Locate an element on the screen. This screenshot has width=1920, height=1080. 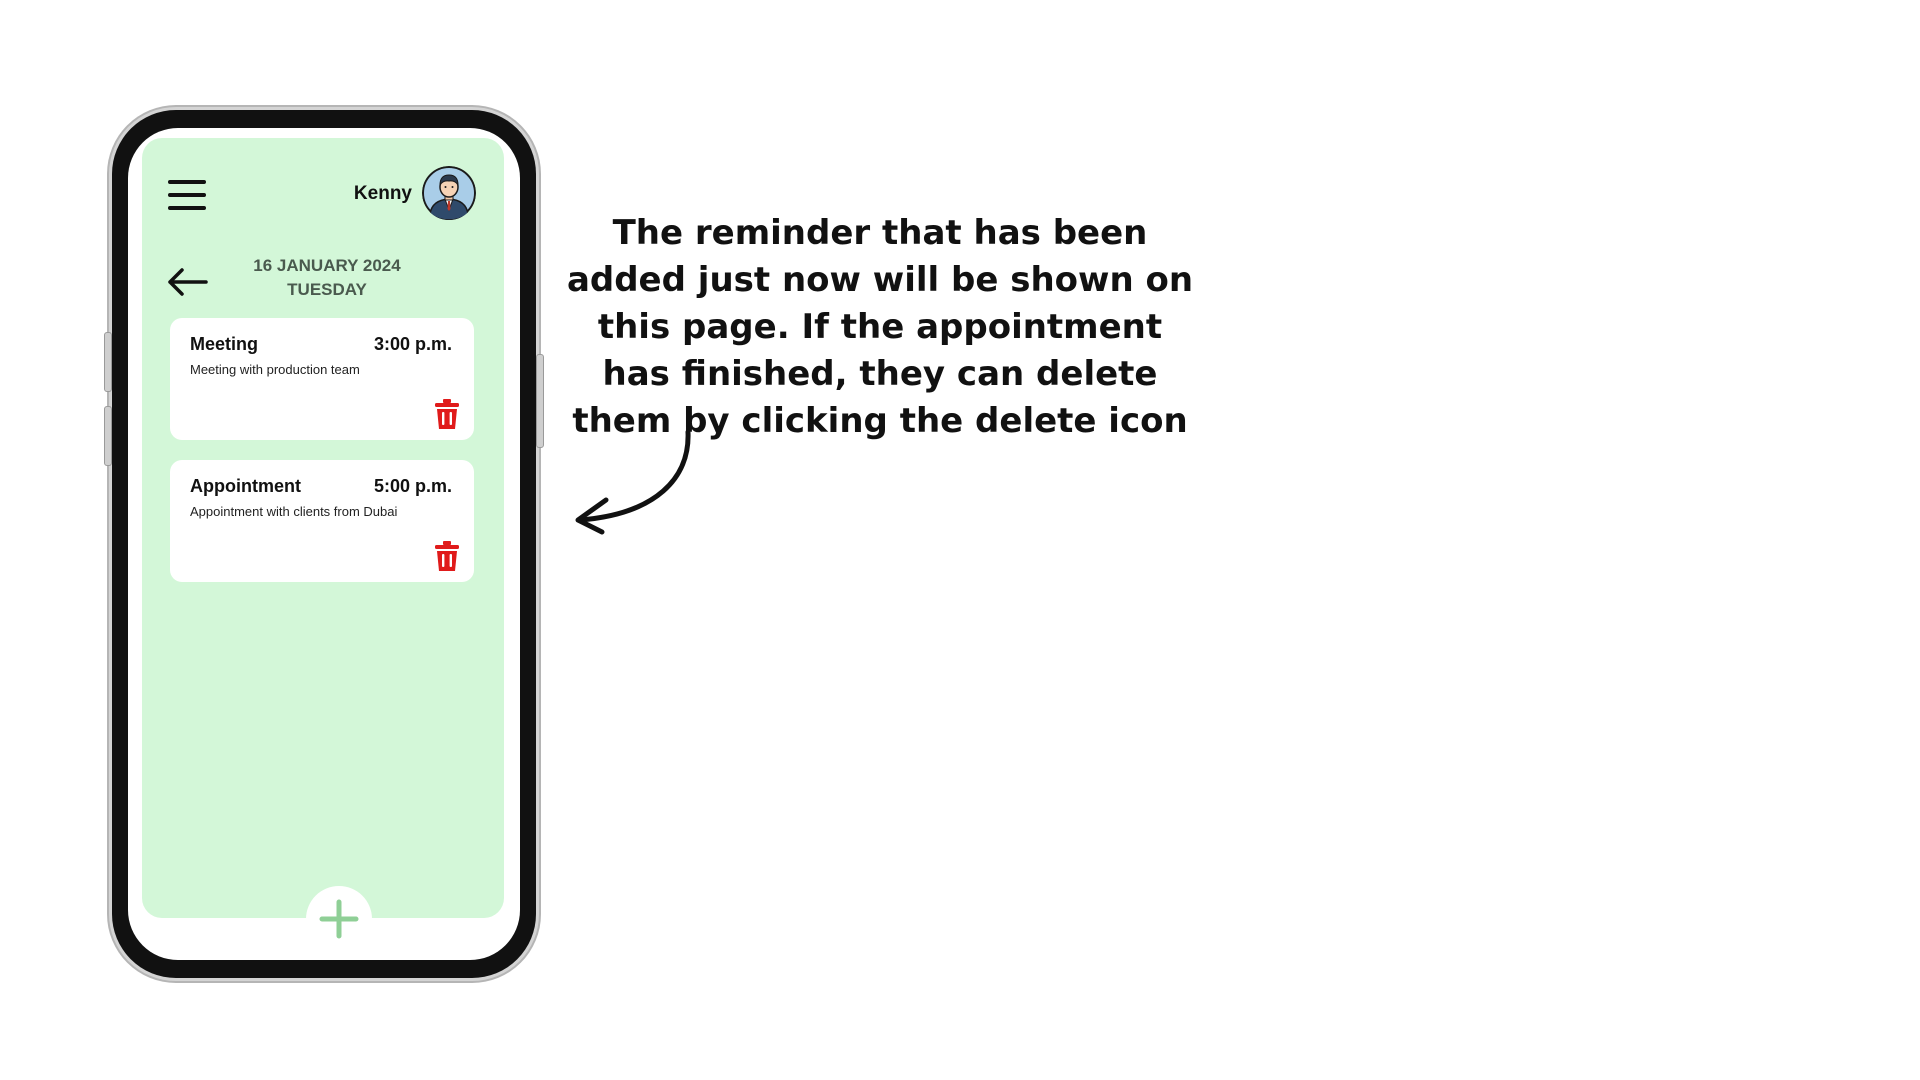
reminder-description: Appointment with clients from Dubai is located at coordinates (294, 511).